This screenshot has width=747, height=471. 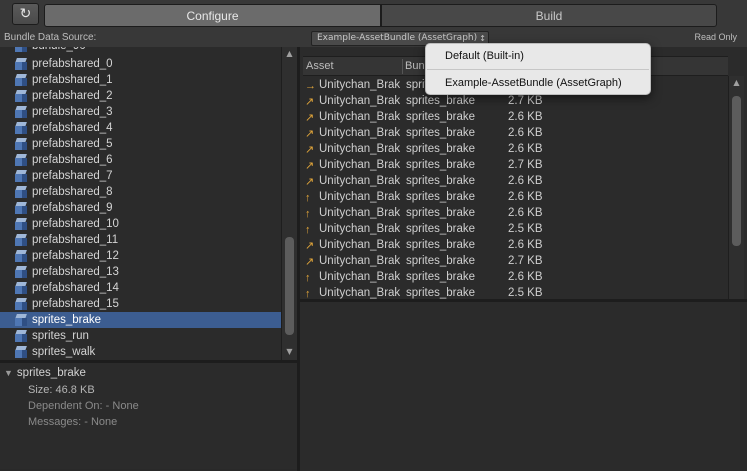 What do you see at coordinates (549, 15) in the screenshot?
I see `tab-build: Build` at bounding box center [549, 15].